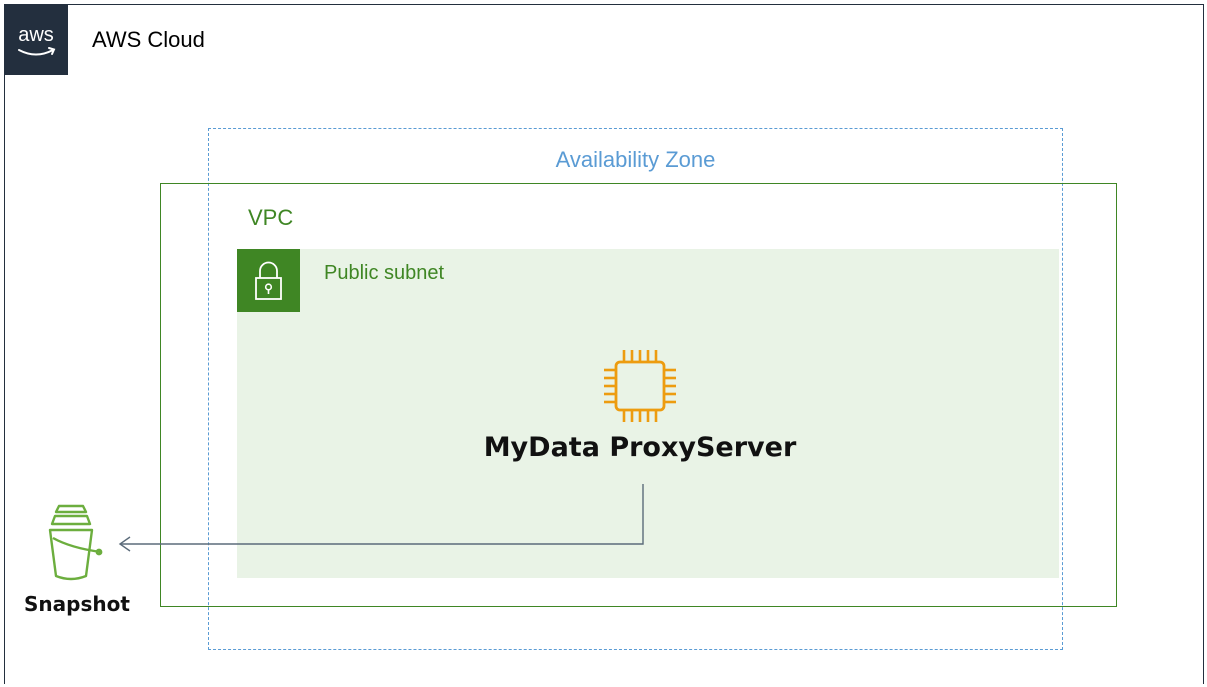  What do you see at coordinates (635, 159) in the screenshot?
I see `availability-zone-label: Availability Zone` at bounding box center [635, 159].